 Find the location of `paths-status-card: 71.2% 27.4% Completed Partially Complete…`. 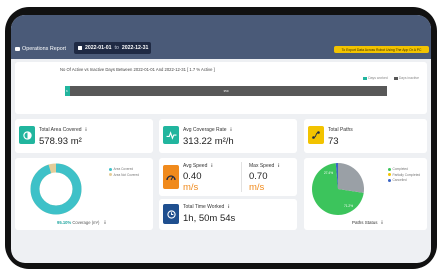

paths-status-card: 71.2% 27.4% Completed Partially Complete… is located at coordinates (365, 194).